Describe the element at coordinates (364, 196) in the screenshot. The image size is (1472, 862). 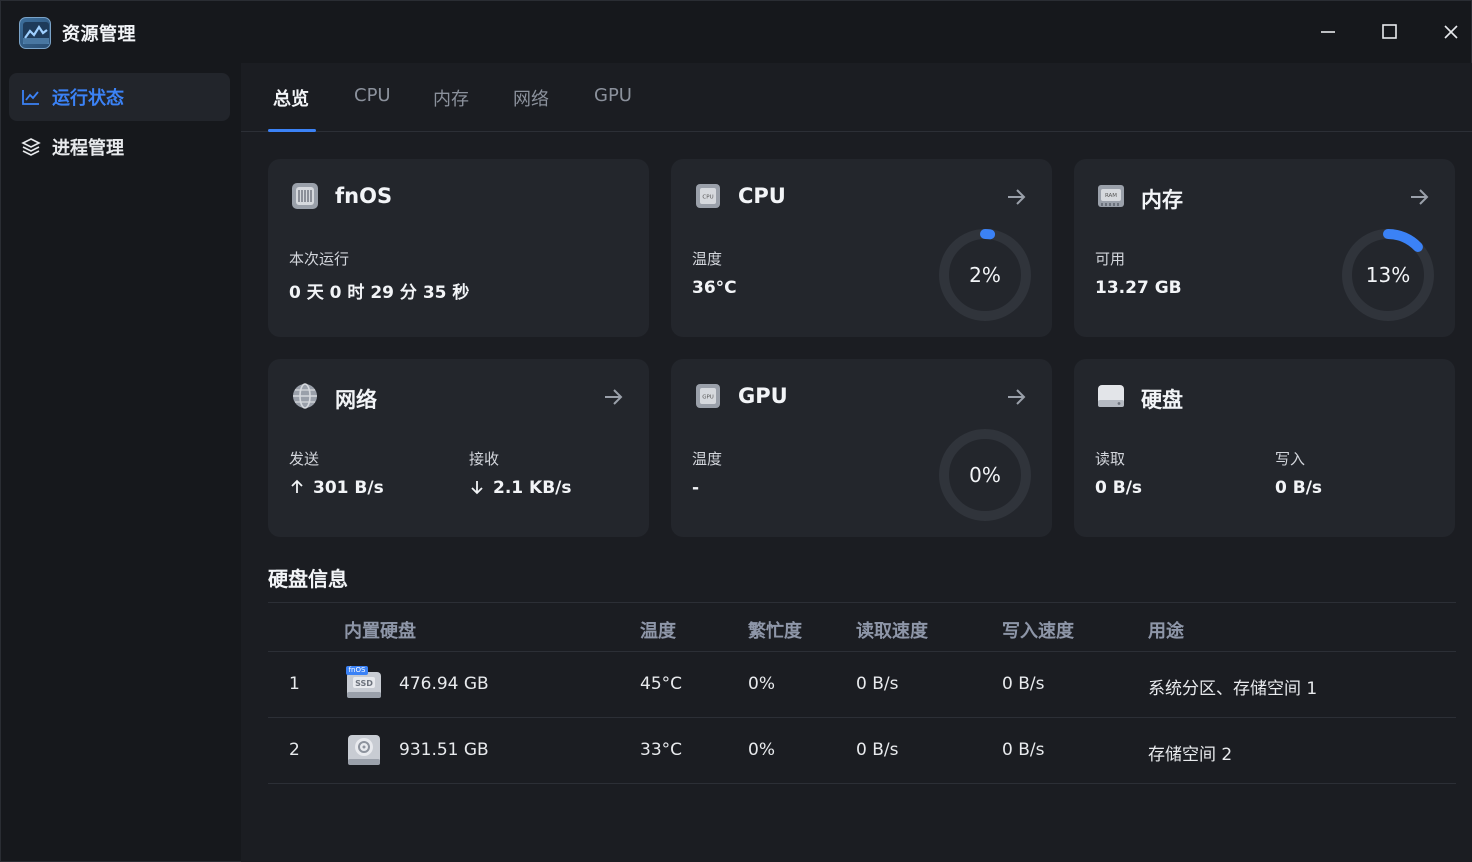
I see `card-title: fnOS` at that location.